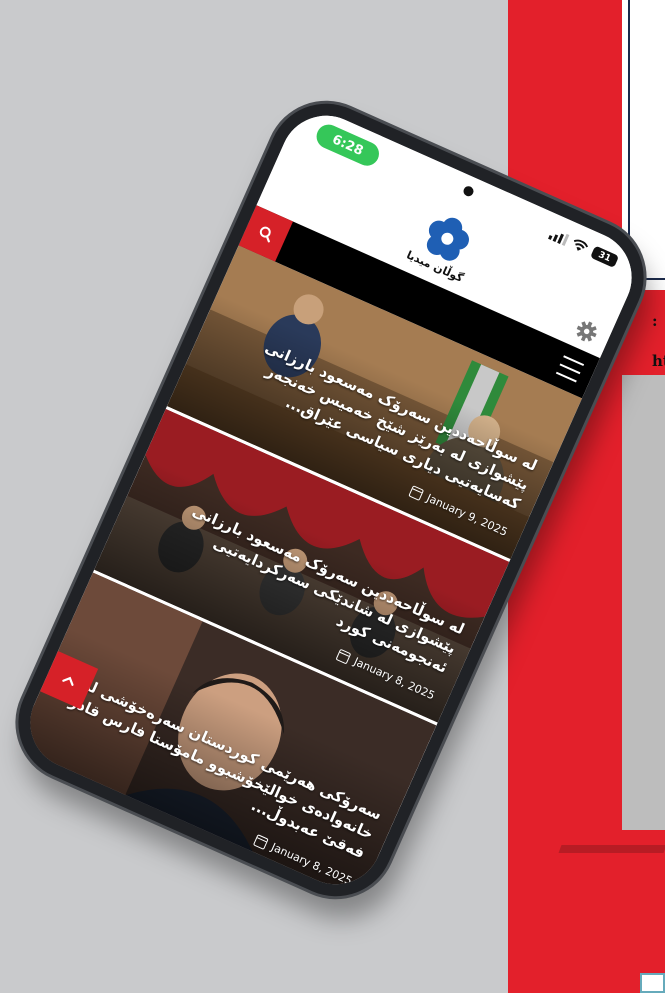 The image size is (665, 993). I want to click on signal-icon, so click(559, 236).